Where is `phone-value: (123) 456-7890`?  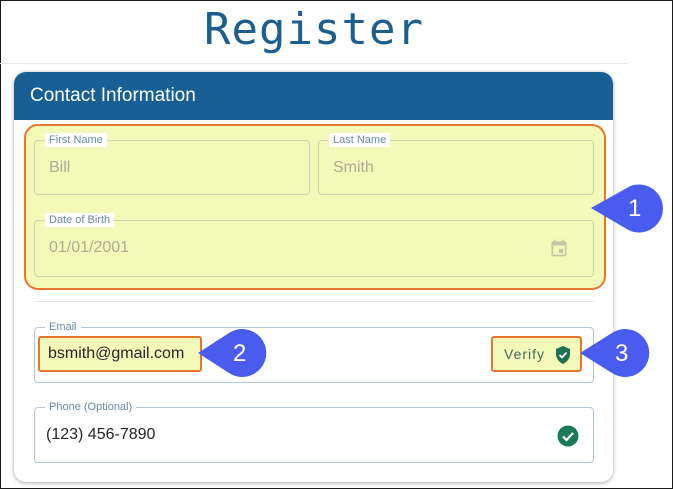 phone-value: (123) 456-7890 is located at coordinates (101, 434).